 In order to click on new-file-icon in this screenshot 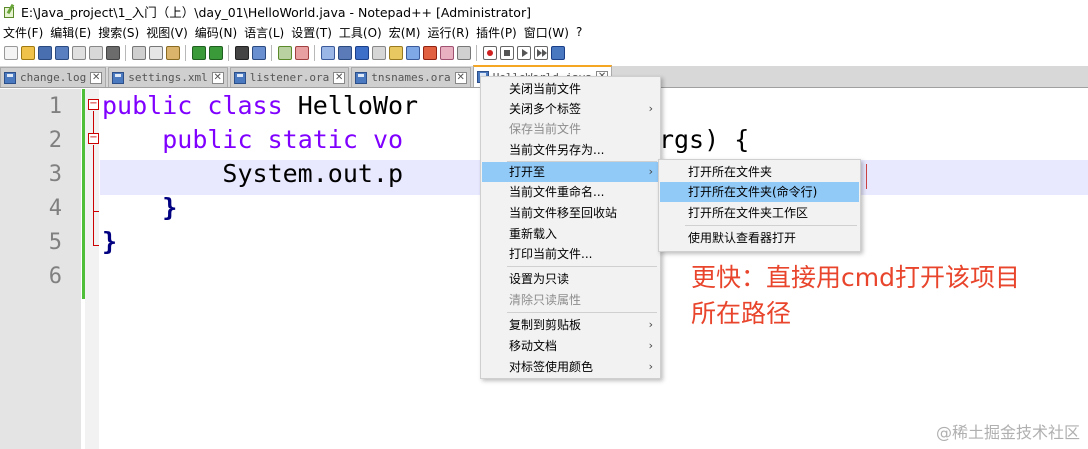, I will do `click(10, 53)`.